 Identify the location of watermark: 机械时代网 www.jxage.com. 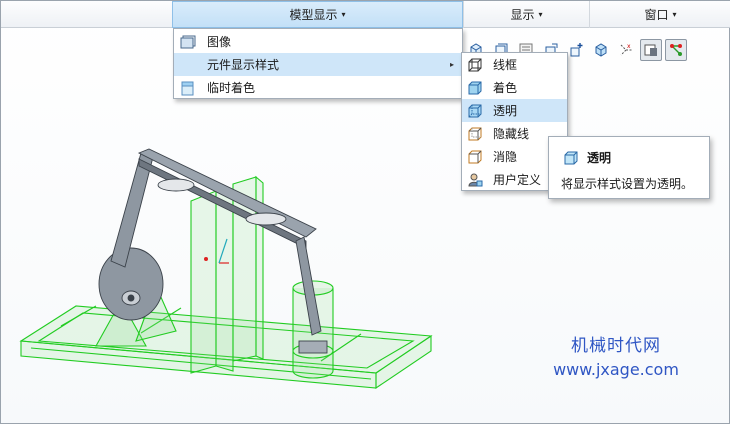
(616, 355).